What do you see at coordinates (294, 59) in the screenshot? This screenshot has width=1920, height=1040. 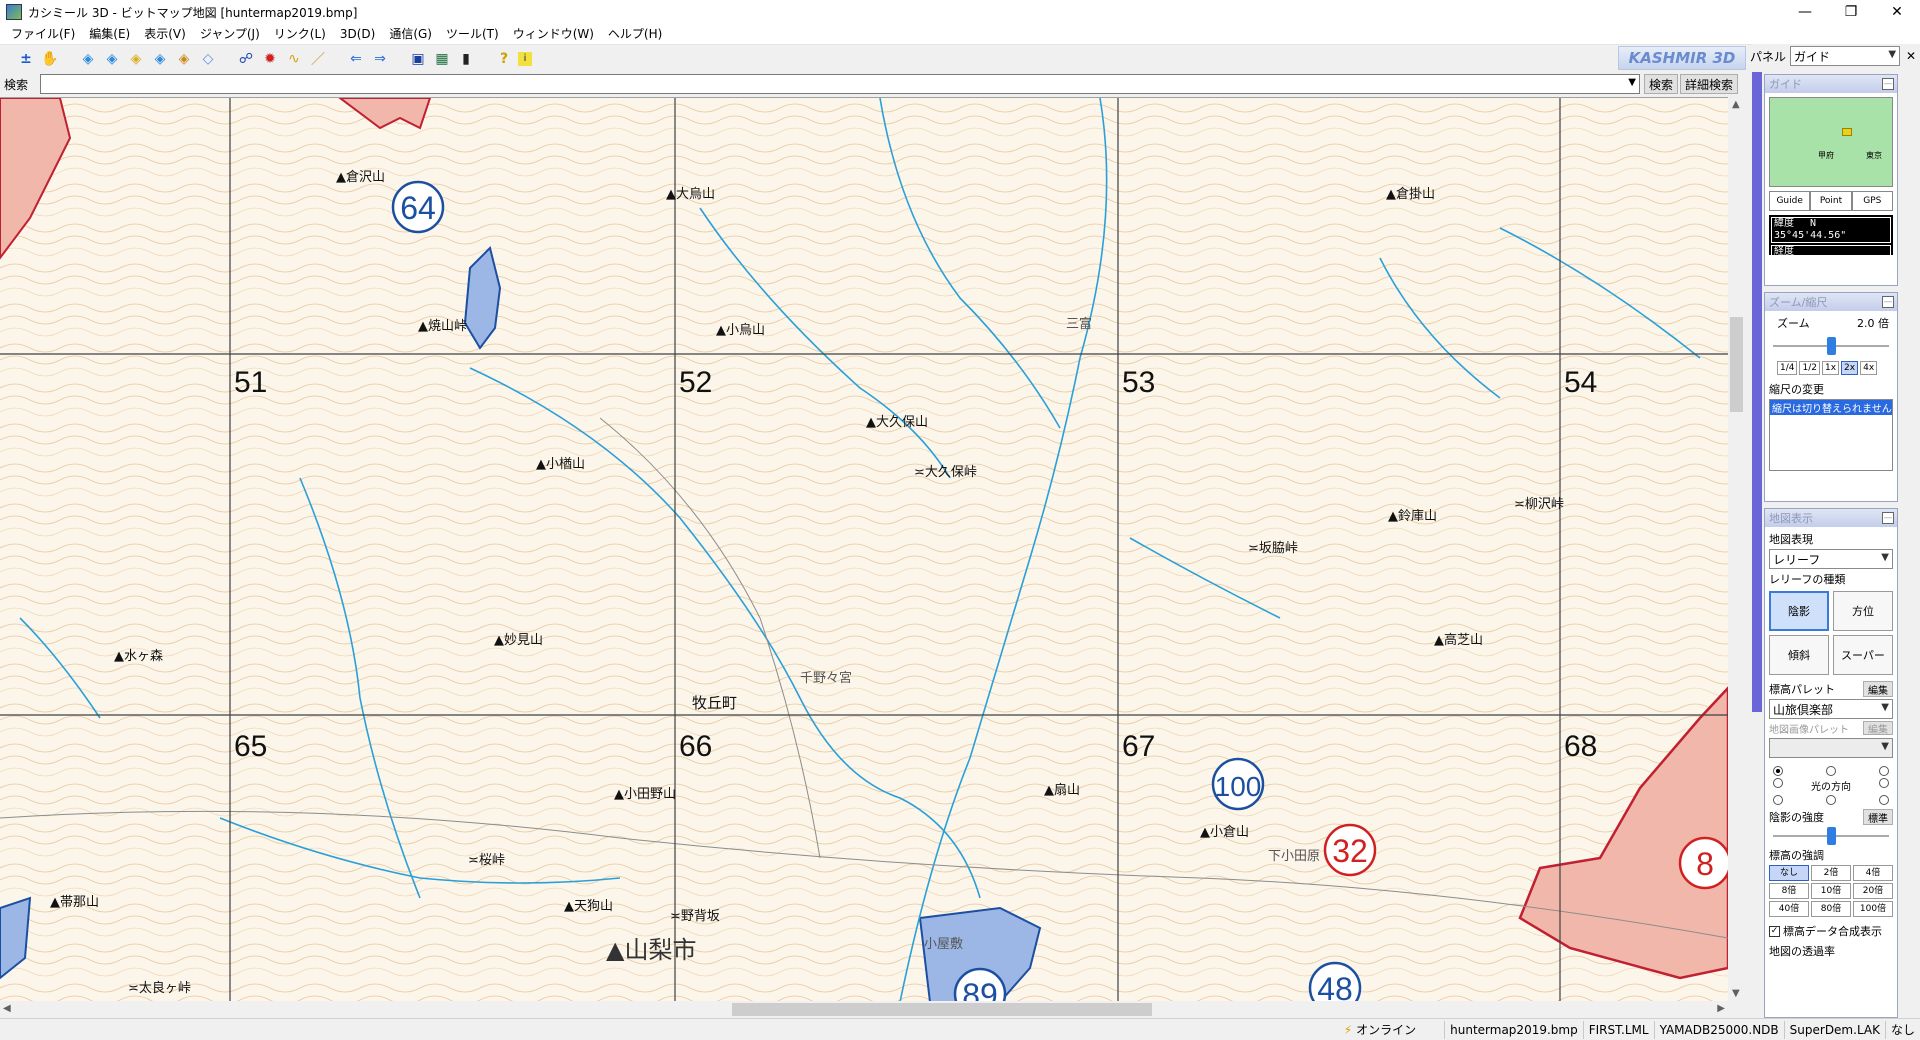 I see `track-icon: ∿` at bounding box center [294, 59].